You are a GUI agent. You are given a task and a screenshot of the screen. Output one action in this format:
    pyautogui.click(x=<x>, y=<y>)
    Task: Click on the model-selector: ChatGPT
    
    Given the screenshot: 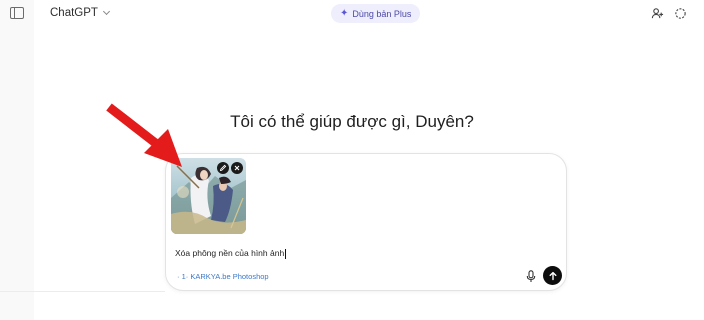 What is the action you would take?
    pyautogui.click(x=80, y=13)
    